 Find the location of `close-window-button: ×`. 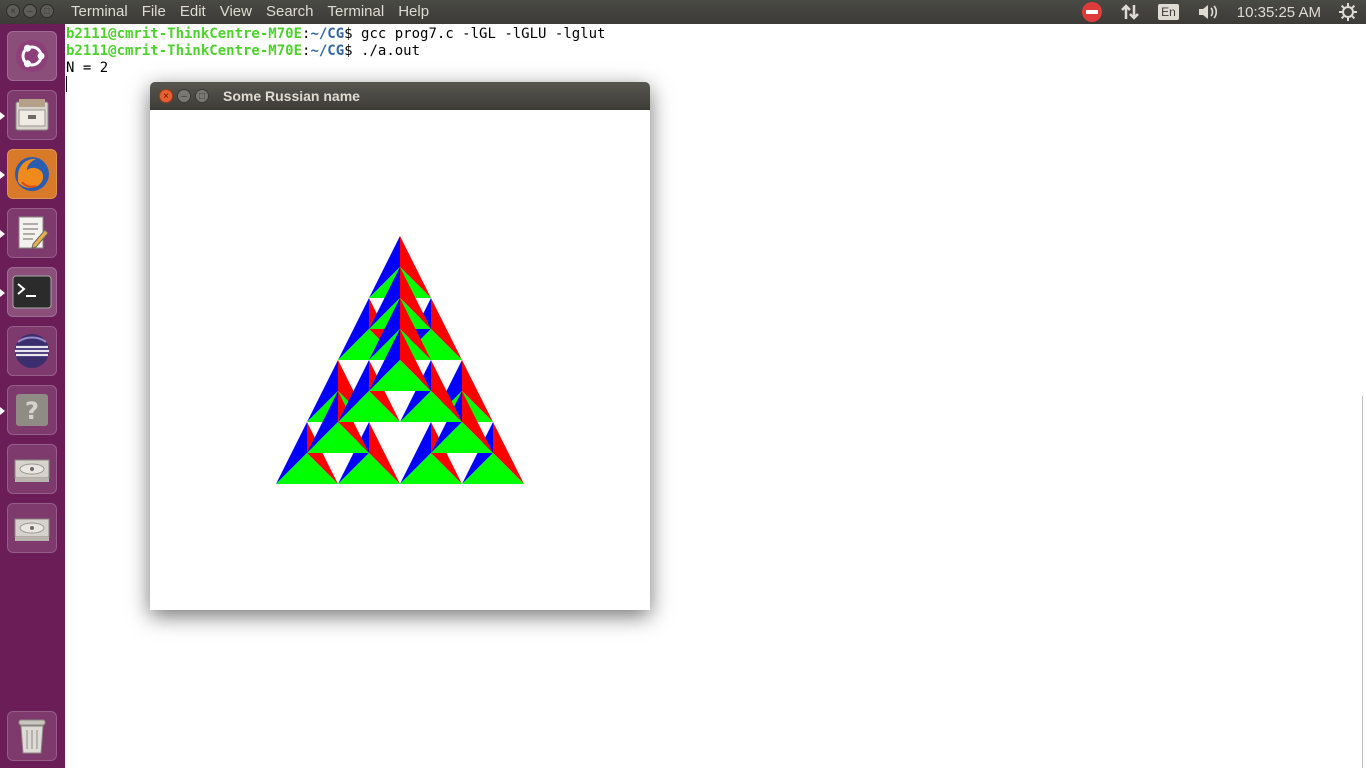

close-window-button: × is located at coordinates (13, 11).